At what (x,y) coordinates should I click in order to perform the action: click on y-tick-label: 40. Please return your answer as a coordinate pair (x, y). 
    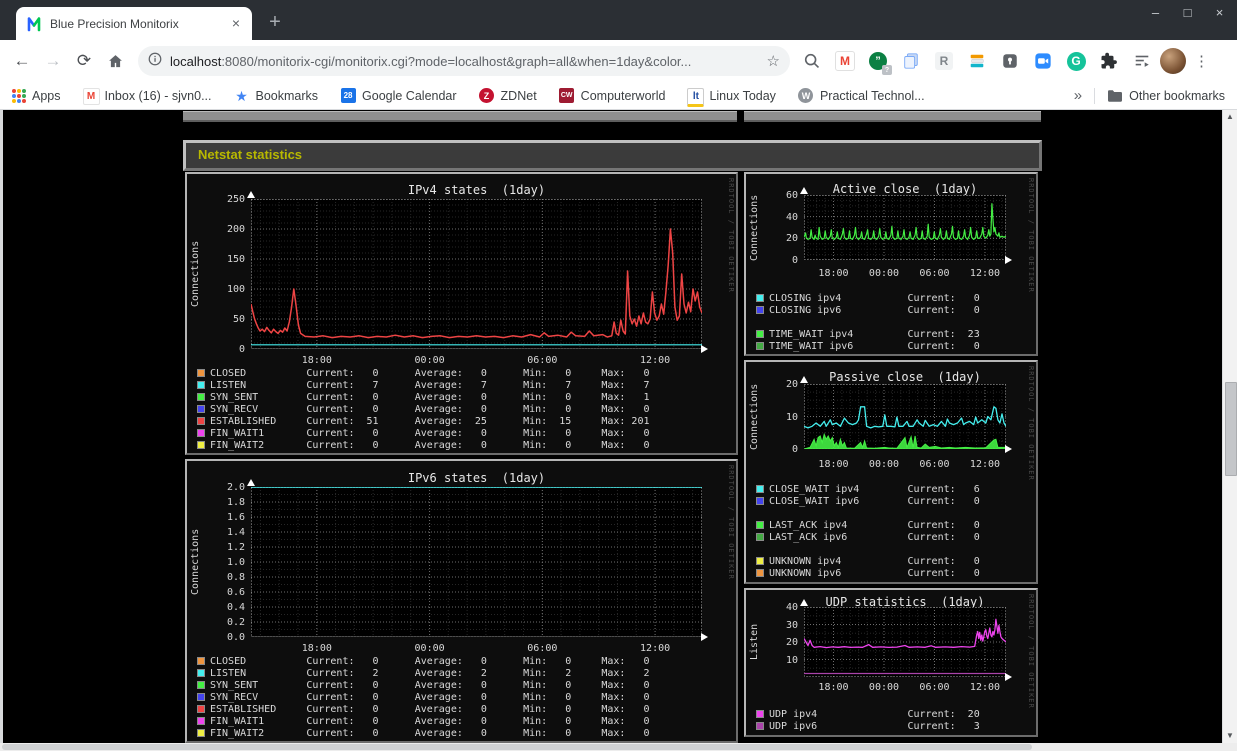
    Looking at the image, I should click on (791, 607).